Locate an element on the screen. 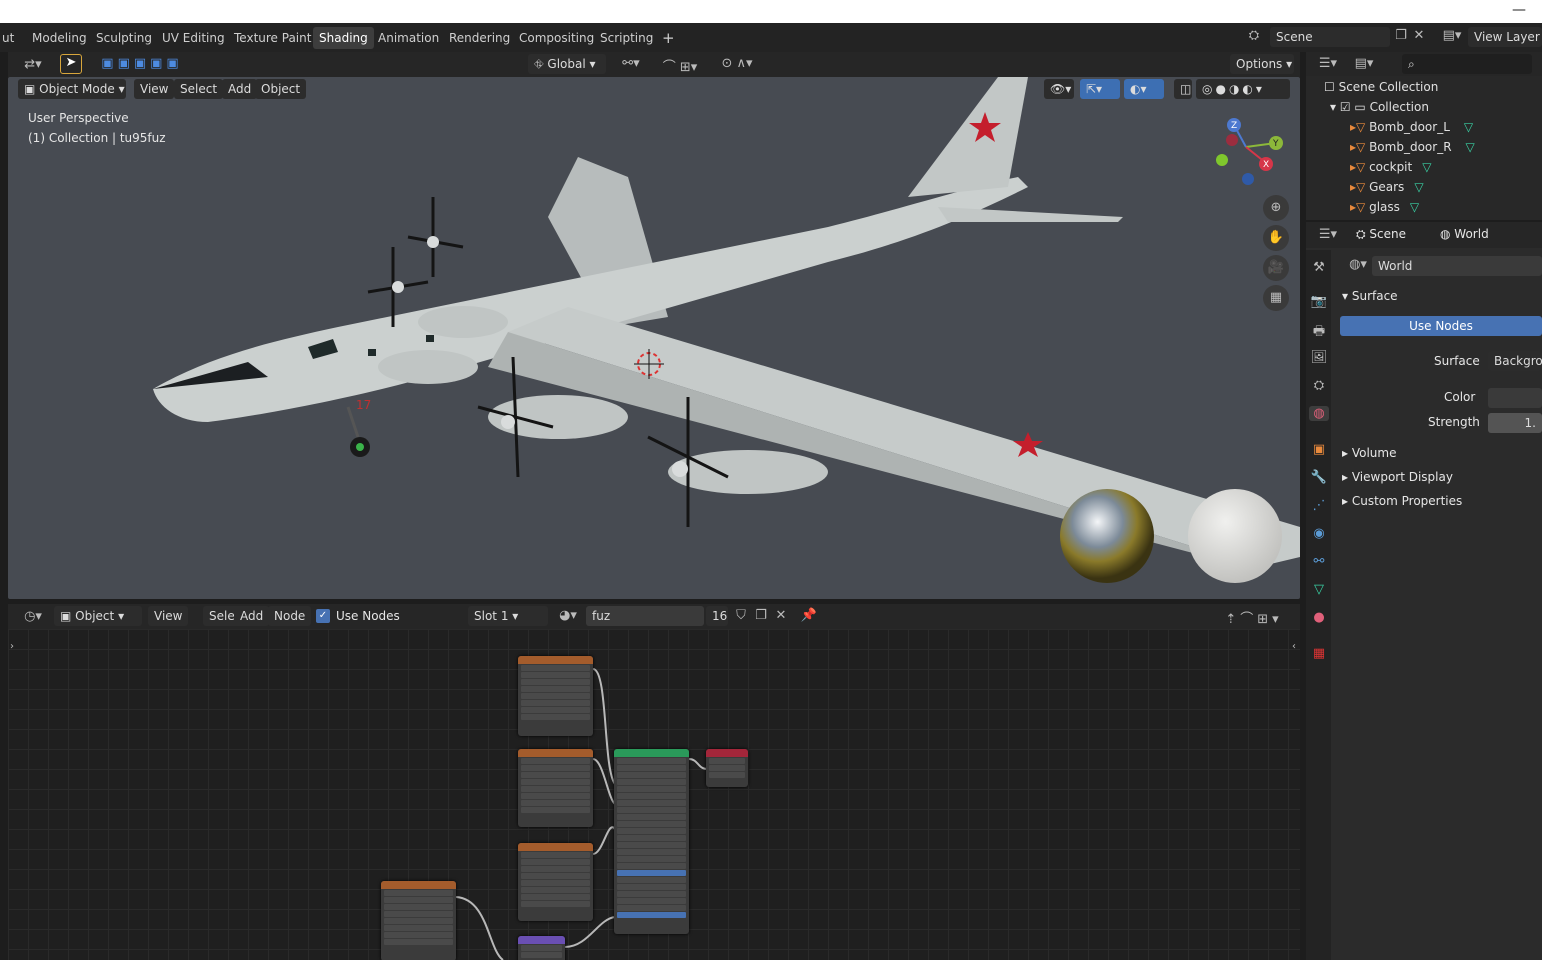 The height and width of the screenshot is (960, 1542). principled-bsdf-node is located at coordinates (651, 841).